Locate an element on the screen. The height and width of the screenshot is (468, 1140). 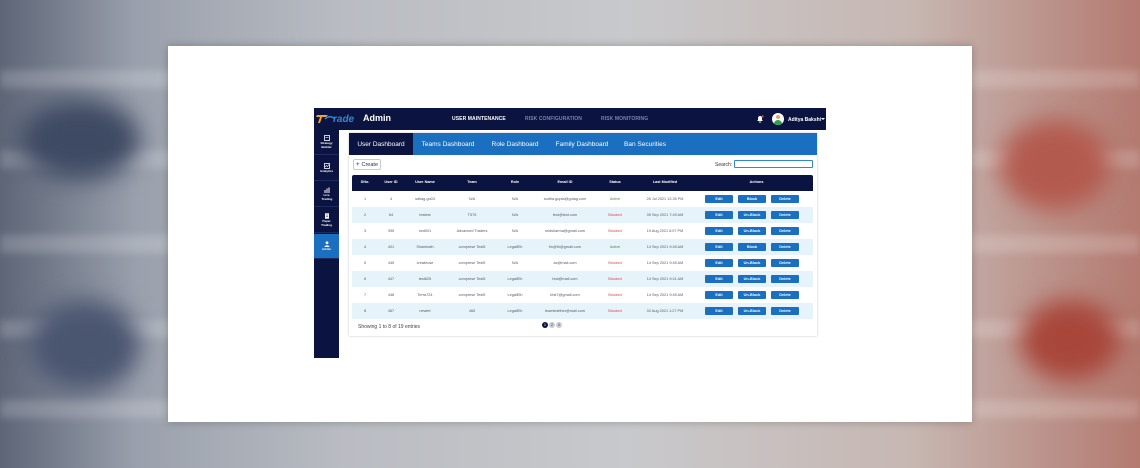
sidebar-item-analytics: Analytics is located at coordinates (326, 168).